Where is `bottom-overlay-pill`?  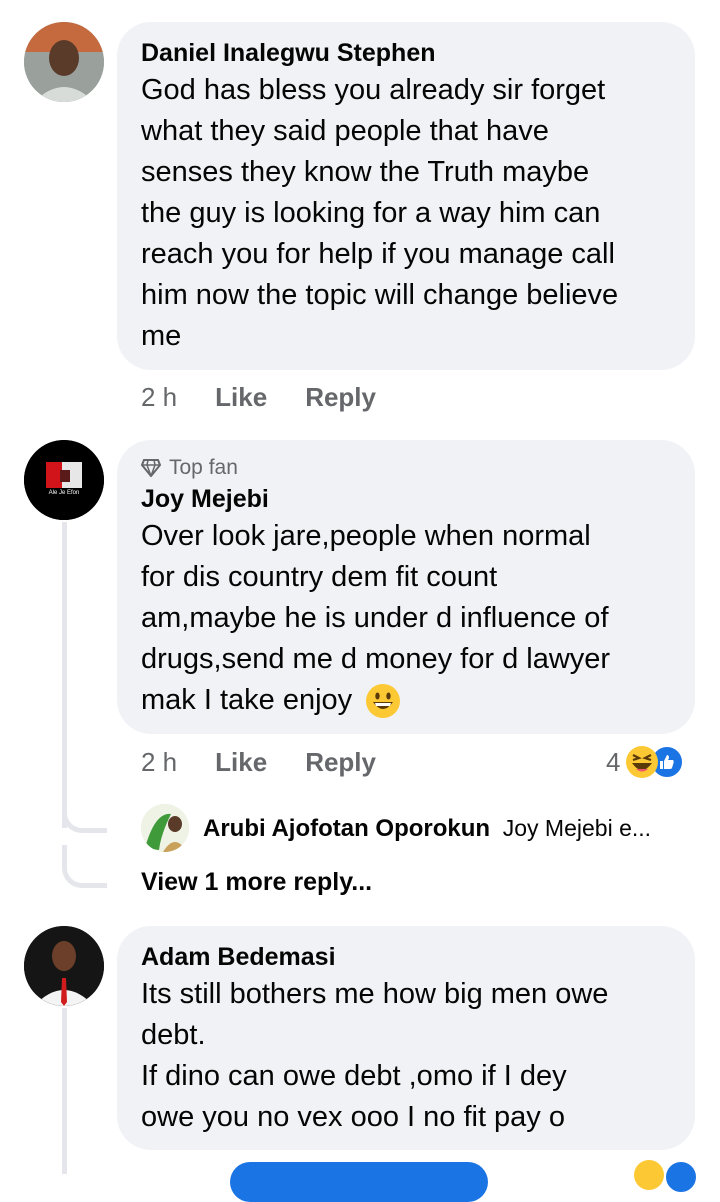 bottom-overlay-pill is located at coordinates (359, 1182).